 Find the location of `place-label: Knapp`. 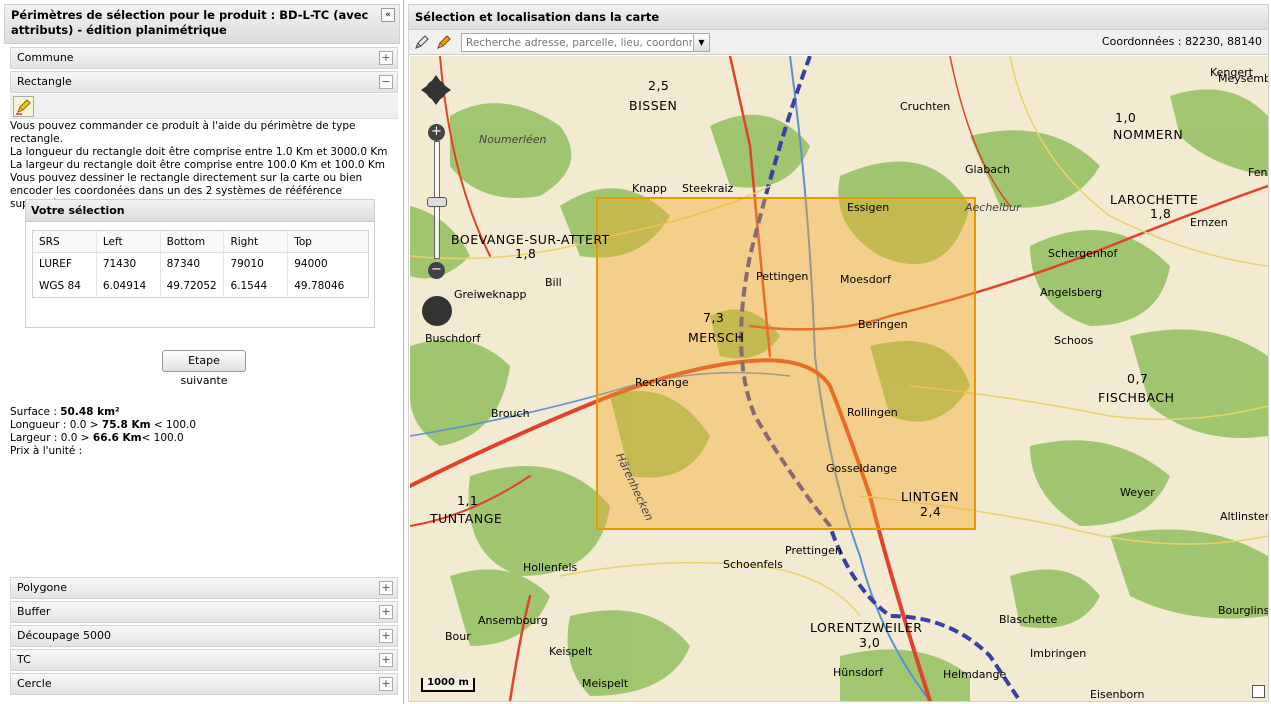

place-label: Knapp is located at coordinates (649, 188).